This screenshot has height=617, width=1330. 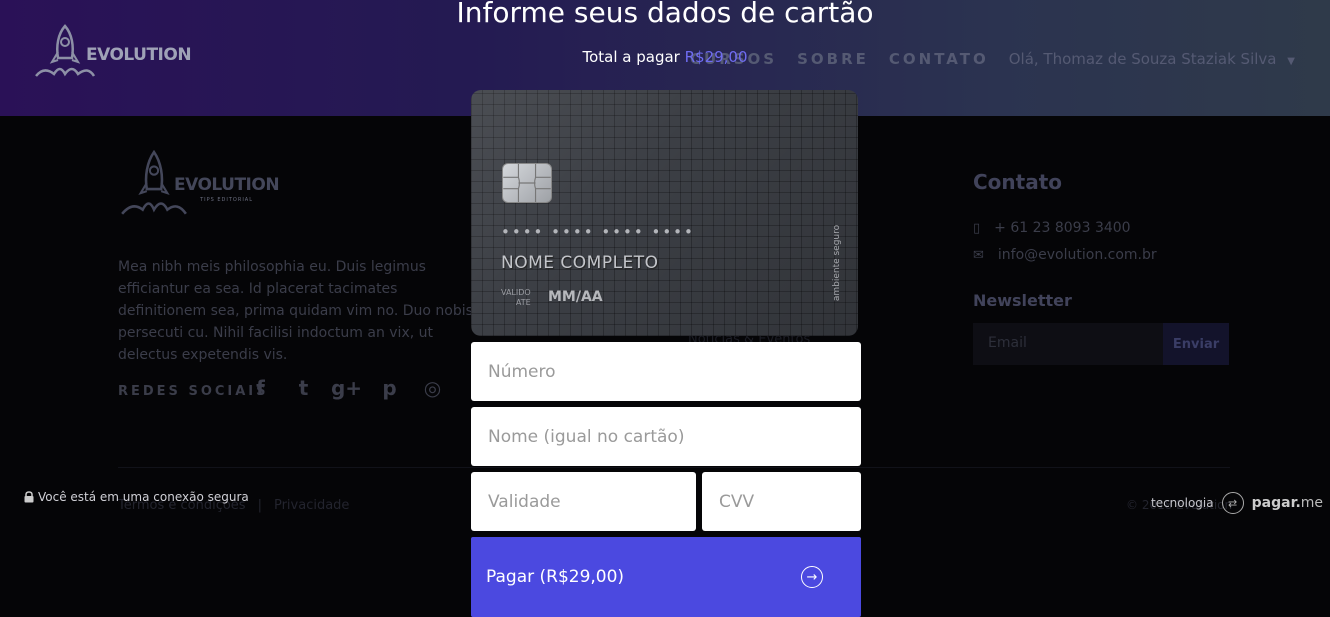 I want to click on valid-label-2: ATE, so click(x=523, y=302).